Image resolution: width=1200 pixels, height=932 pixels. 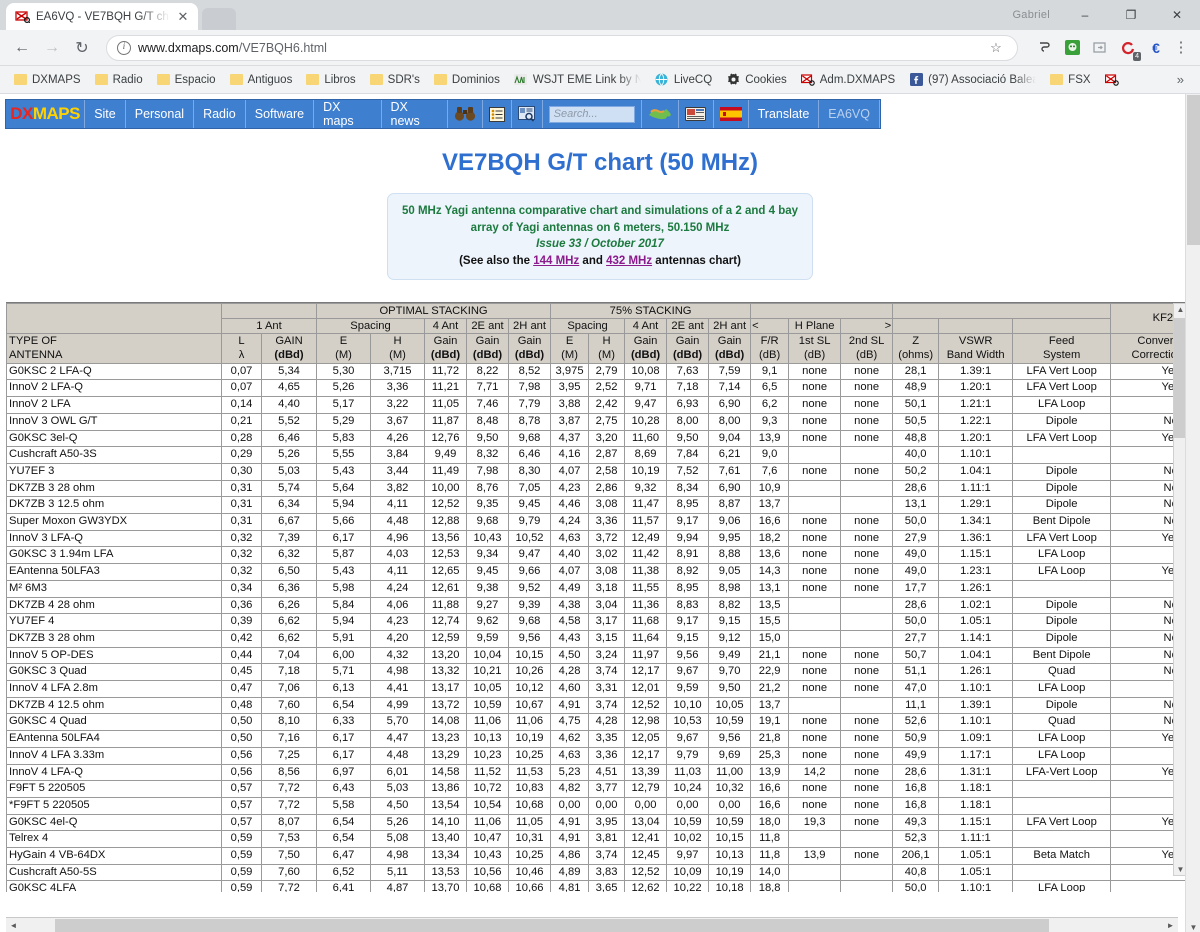 What do you see at coordinates (1070, 80) in the screenshot?
I see `bookmark-item: FSX` at bounding box center [1070, 80].